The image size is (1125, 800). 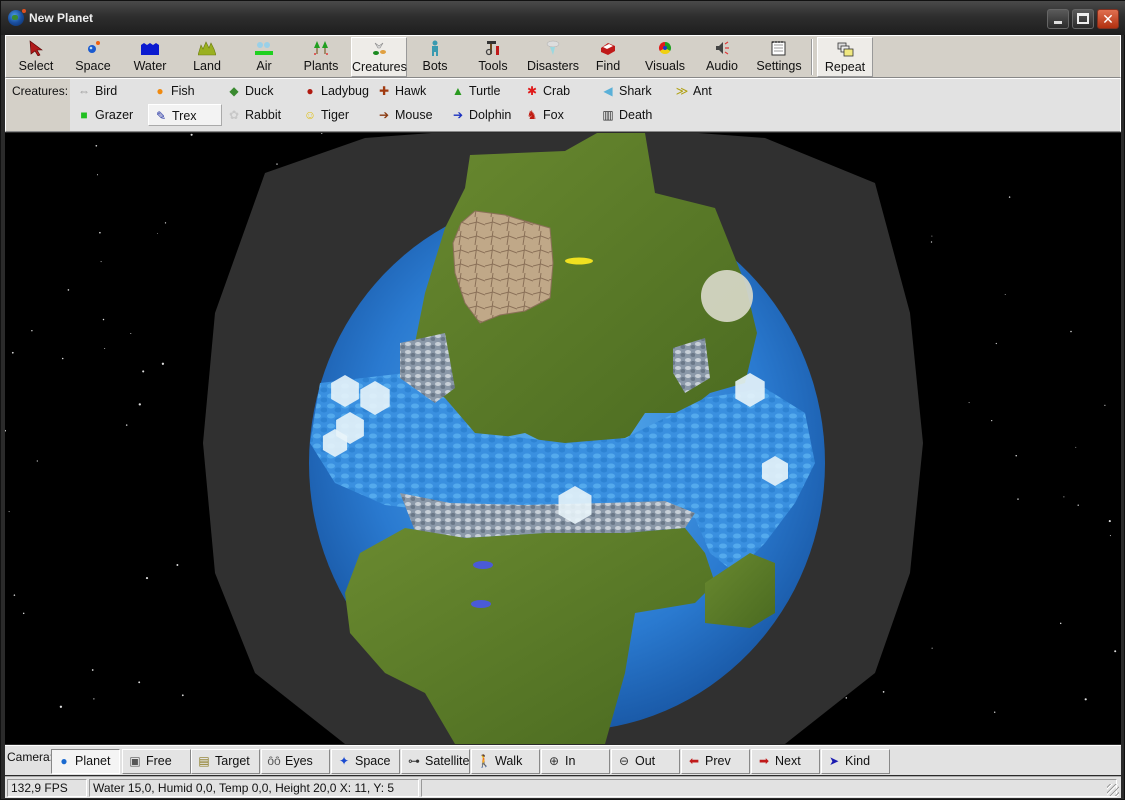 What do you see at coordinates (299, 761) in the screenshot?
I see `camera-label: Eyes` at bounding box center [299, 761].